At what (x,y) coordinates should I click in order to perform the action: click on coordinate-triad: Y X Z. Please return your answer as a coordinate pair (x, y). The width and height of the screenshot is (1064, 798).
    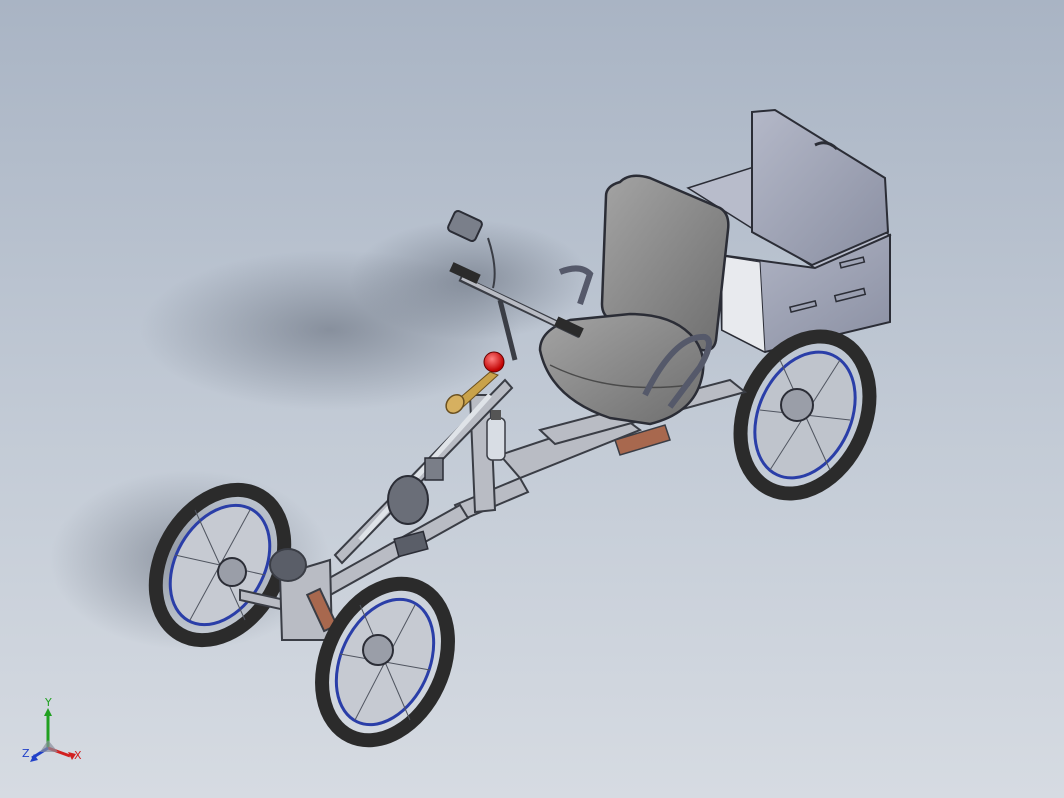
    Looking at the image, I should click on (53, 733).